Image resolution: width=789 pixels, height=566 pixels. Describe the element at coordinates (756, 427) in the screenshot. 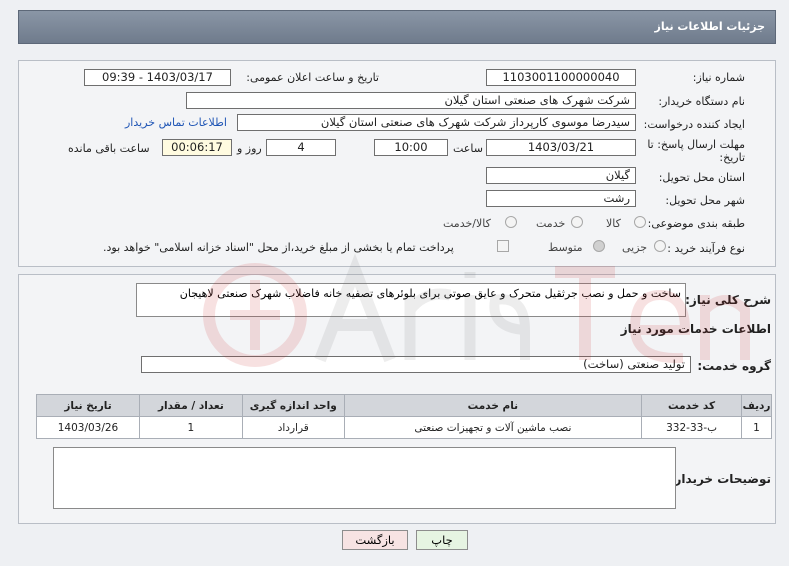

I see `cell-row-number: 1` at that location.